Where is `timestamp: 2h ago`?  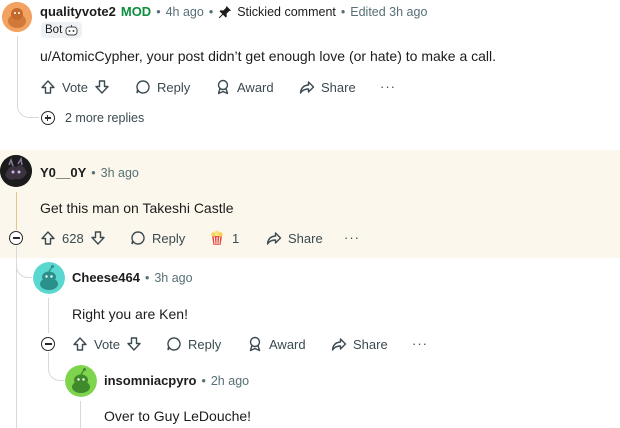
timestamp: 2h ago is located at coordinates (230, 381).